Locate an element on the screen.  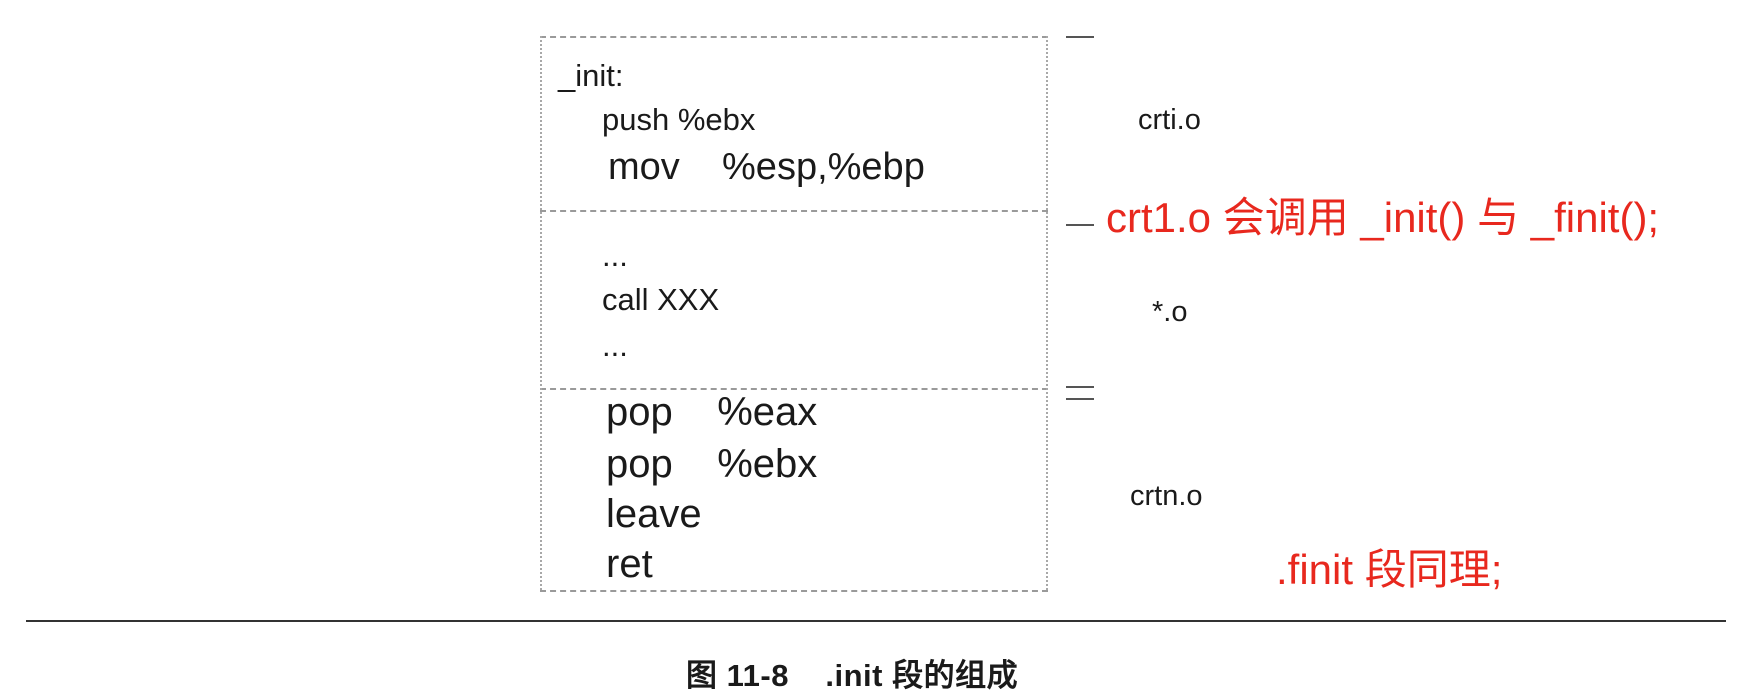
frame-top-border is located at coordinates (794, 37).